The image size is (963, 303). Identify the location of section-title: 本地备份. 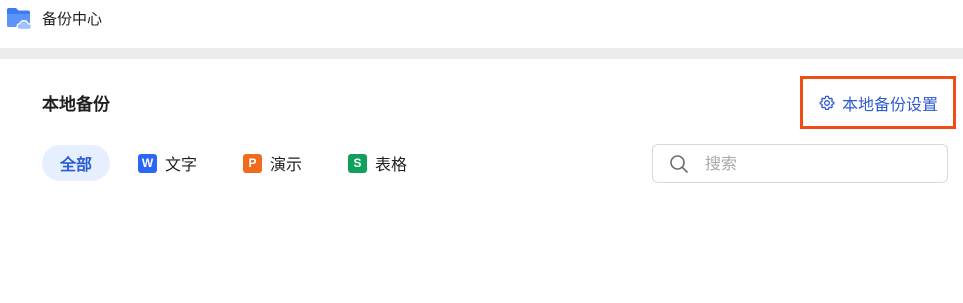
(76, 105).